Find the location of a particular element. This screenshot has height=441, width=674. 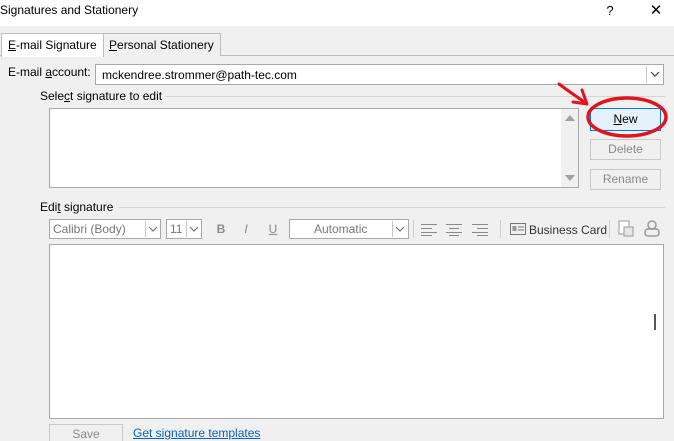

font-size-dropdown: 11 is located at coordinates (184, 229).